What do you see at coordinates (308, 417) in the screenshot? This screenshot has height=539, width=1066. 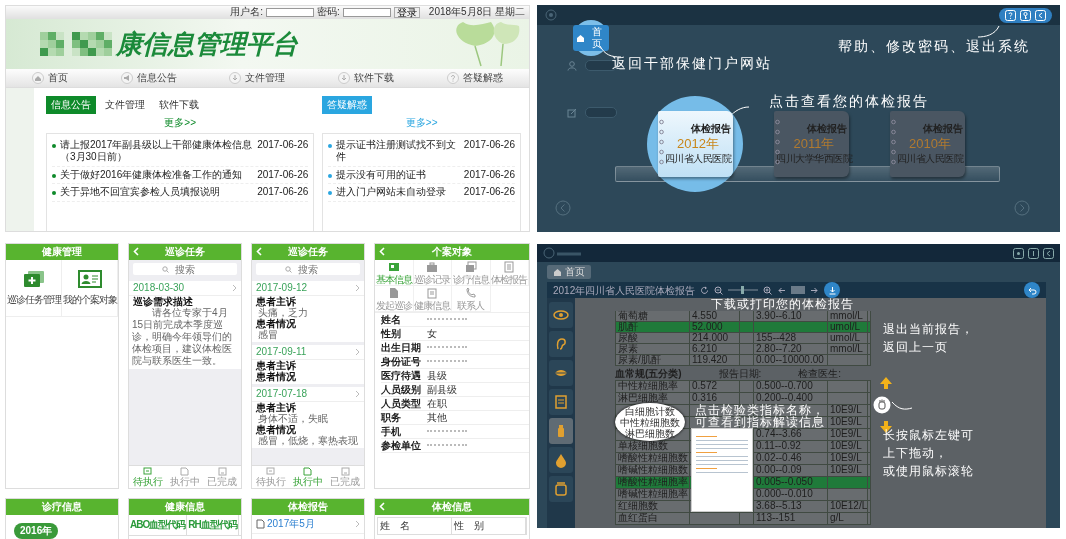 I see `task-card: 2017-07-18 患者主诉 身体不适，失眠 患者情况 感冒，低烧，寒热表现` at bounding box center [308, 417].